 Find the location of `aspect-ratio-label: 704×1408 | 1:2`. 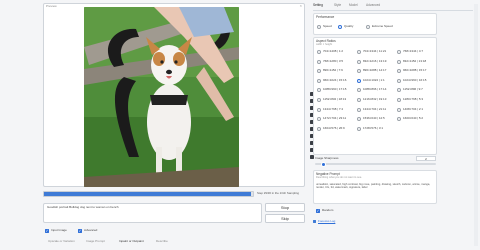

aspect-ratio-label: 704×1408 | 1:2 is located at coordinates (333, 51).